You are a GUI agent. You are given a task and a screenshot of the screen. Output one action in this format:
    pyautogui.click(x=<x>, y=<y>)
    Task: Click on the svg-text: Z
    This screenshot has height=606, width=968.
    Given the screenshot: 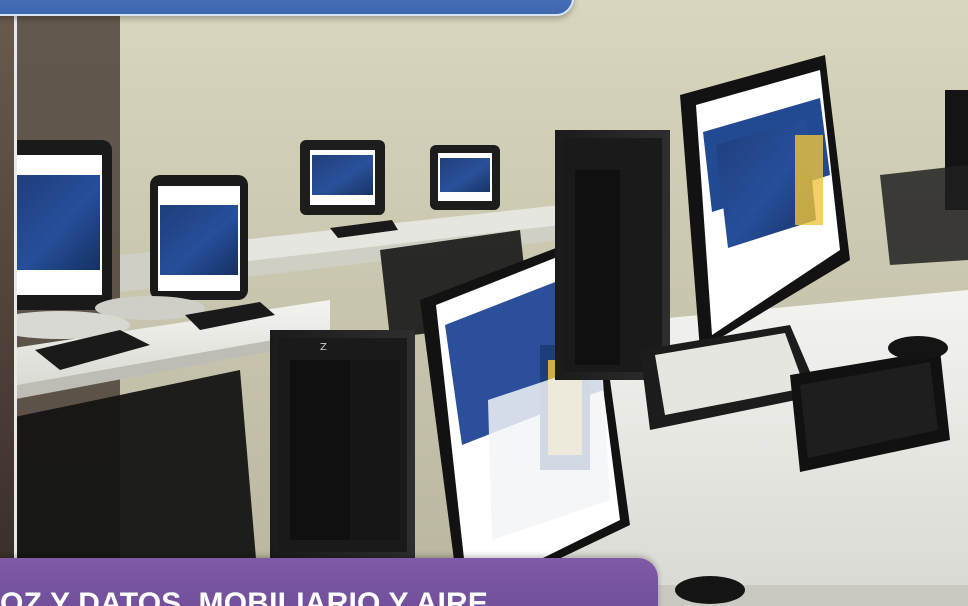 What is the action you would take?
    pyautogui.click(x=323, y=347)
    